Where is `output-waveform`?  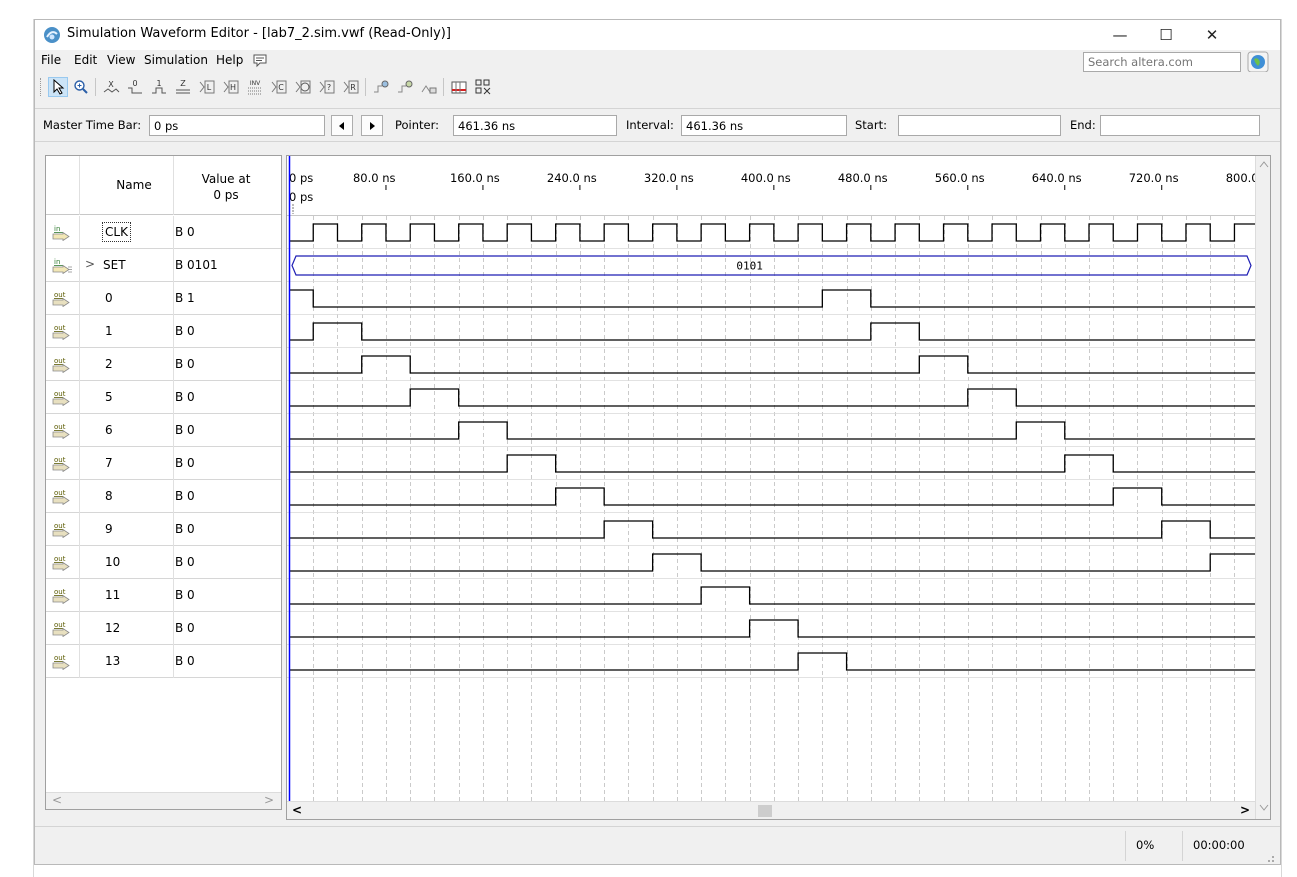
output-waveform is located at coordinates (772, 529).